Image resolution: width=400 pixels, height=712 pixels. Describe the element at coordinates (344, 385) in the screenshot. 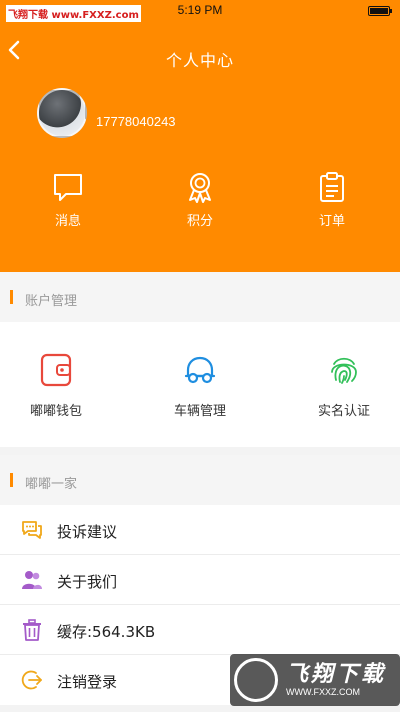

I see `identity-verification-button: 实名认证` at that location.